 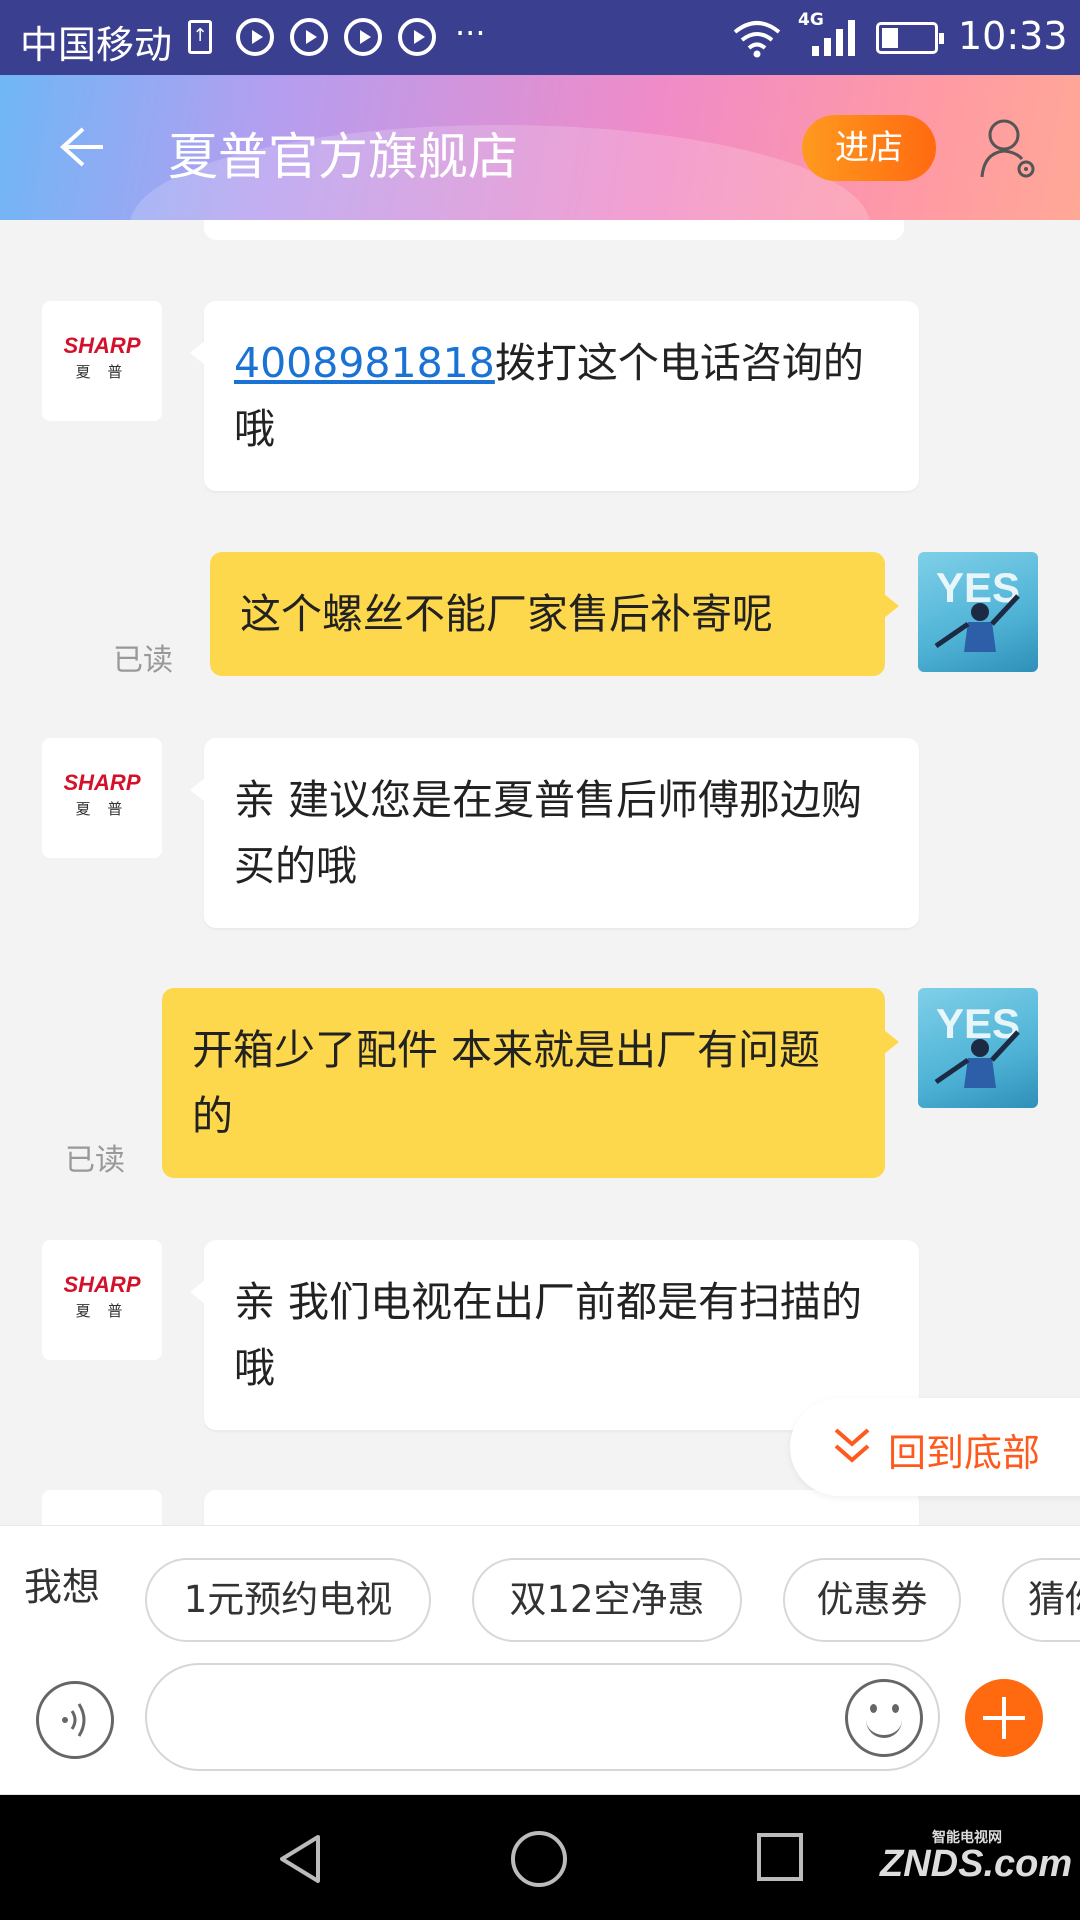 I want to click on message-input-bar, so click(x=540, y=1720).